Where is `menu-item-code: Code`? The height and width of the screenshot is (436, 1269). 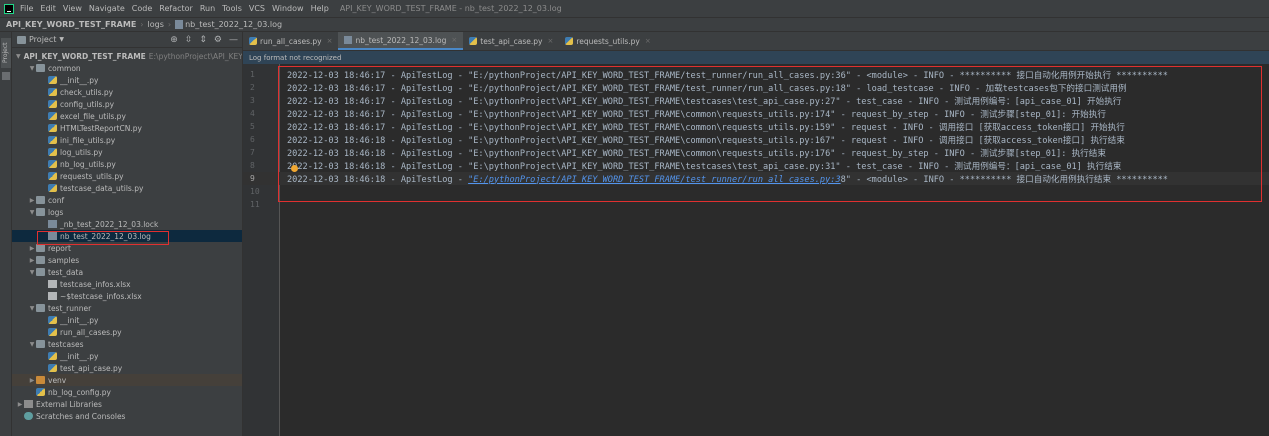
menu-item-code: Code is located at coordinates (142, 8).